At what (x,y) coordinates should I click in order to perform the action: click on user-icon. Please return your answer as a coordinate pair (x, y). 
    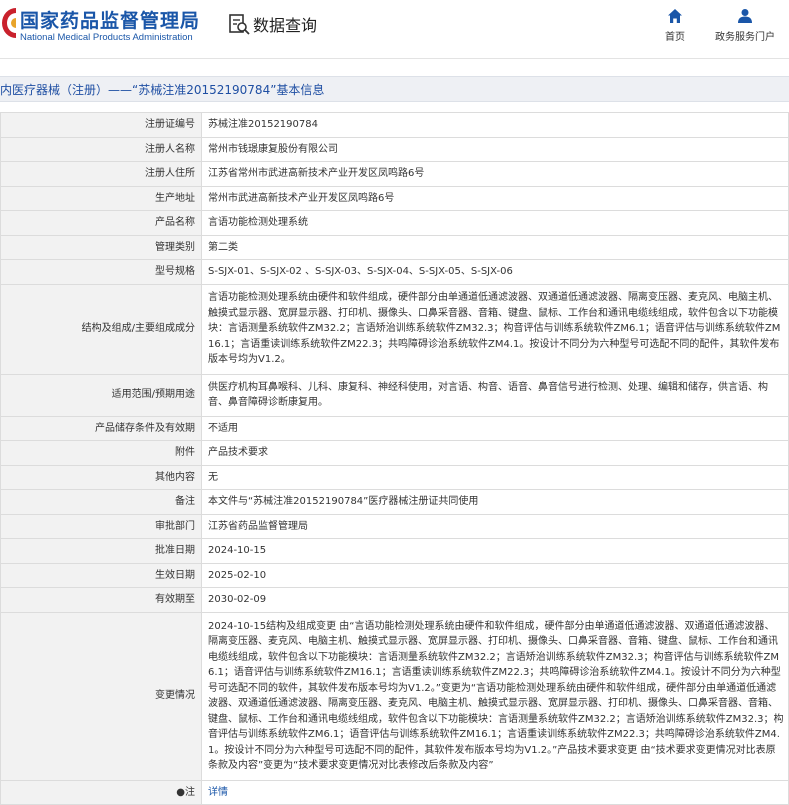
    Looking at the image, I should click on (745, 16).